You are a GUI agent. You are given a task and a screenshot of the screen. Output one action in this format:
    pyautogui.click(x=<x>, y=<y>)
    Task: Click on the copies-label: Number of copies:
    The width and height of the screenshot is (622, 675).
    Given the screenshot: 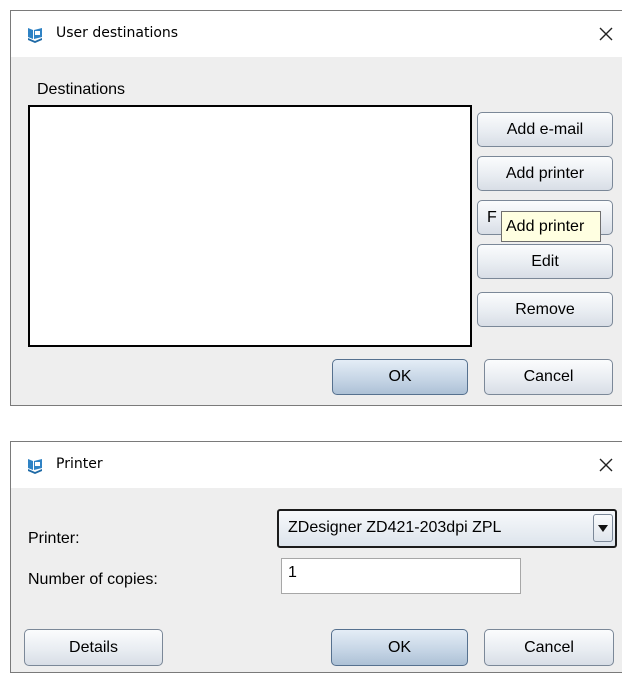 What is the action you would take?
    pyautogui.click(x=93, y=579)
    